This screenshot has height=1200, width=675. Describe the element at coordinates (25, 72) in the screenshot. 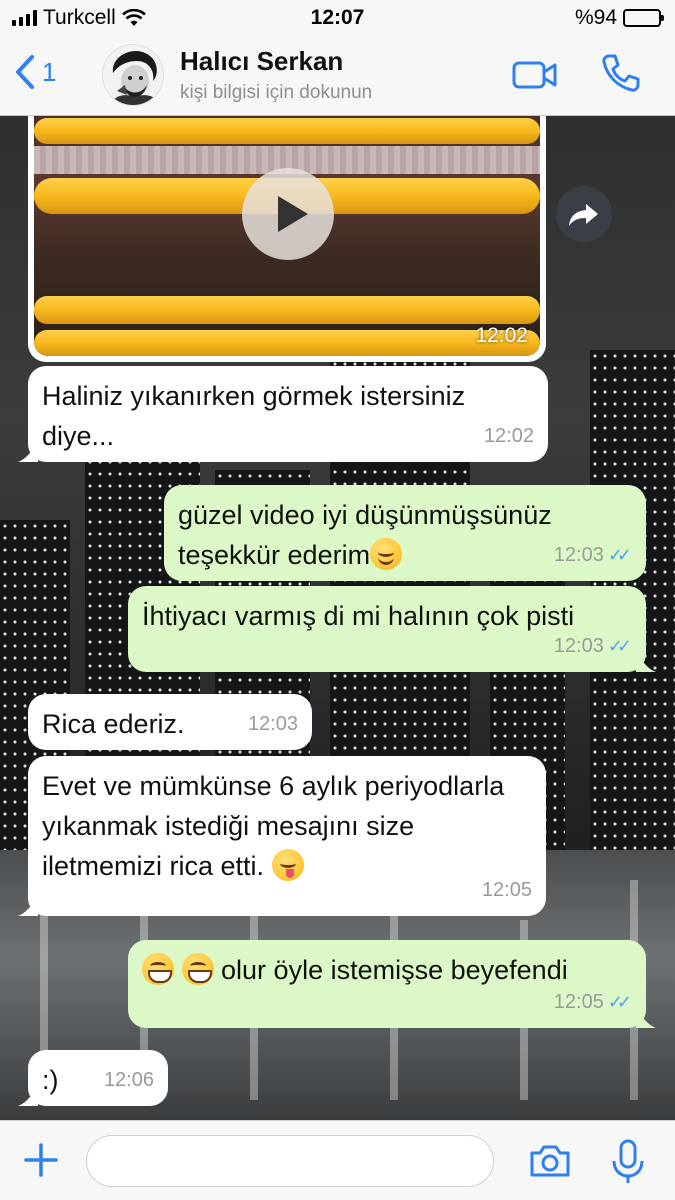

I see `back-chevron-icon` at that location.